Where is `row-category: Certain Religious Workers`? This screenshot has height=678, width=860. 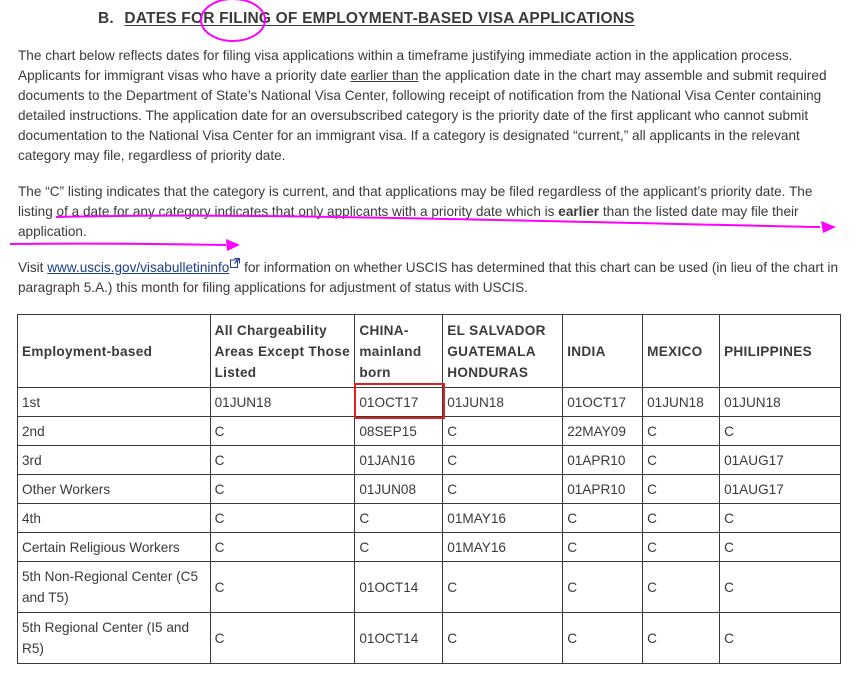
row-category: Certain Religious Workers is located at coordinates (114, 547).